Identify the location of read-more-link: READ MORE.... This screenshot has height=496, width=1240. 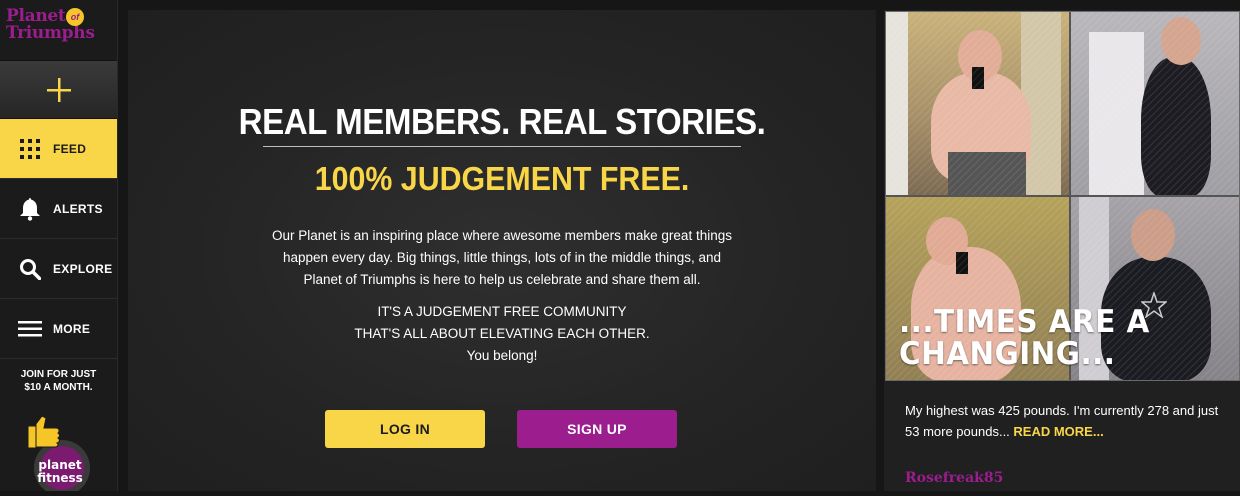
(1058, 431).